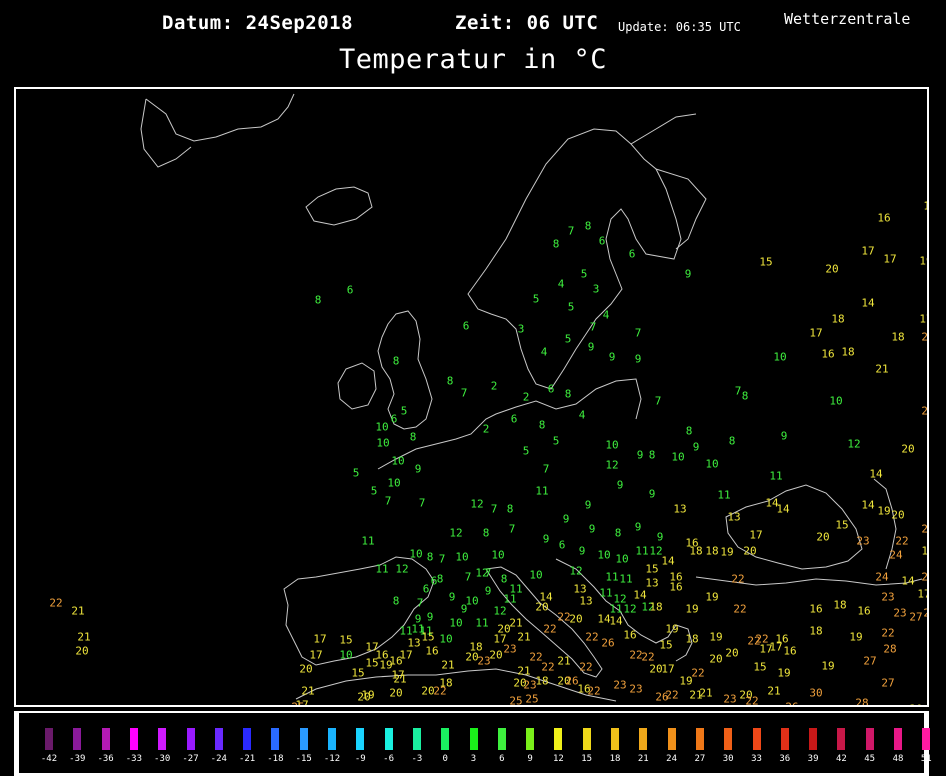 Image resolution: width=946 pixels, height=776 pixels. Describe the element at coordinates (606, 315) in the screenshot. I see `station-temp-label: 4` at that location.